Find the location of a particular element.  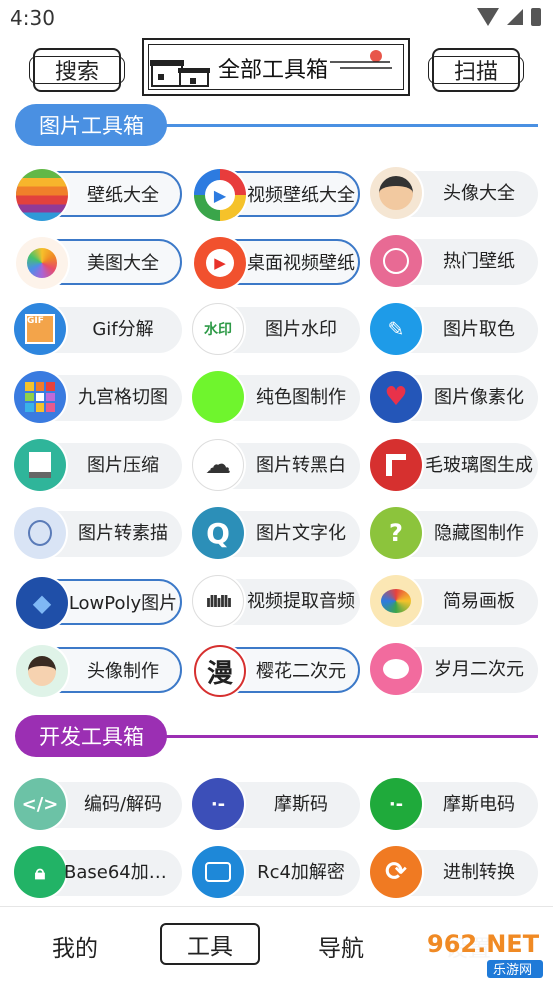

tool-suiyue-anime: 岁月二次元 is located at coordinates (454, 669).